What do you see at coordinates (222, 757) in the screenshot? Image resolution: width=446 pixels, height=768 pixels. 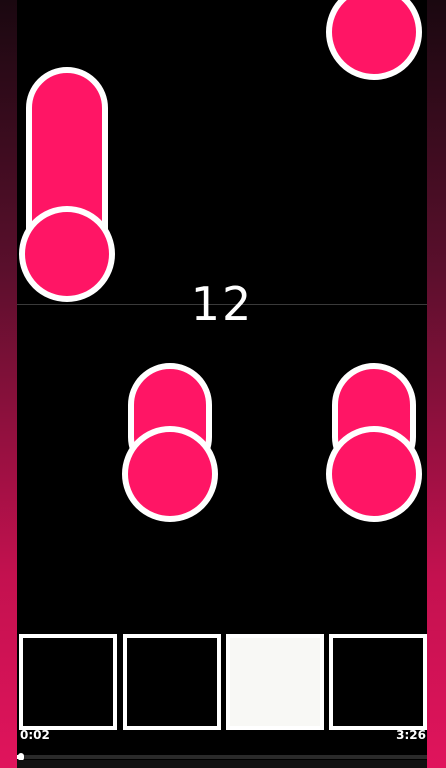 I see `progress-bar` at bounding box center [222, 757].